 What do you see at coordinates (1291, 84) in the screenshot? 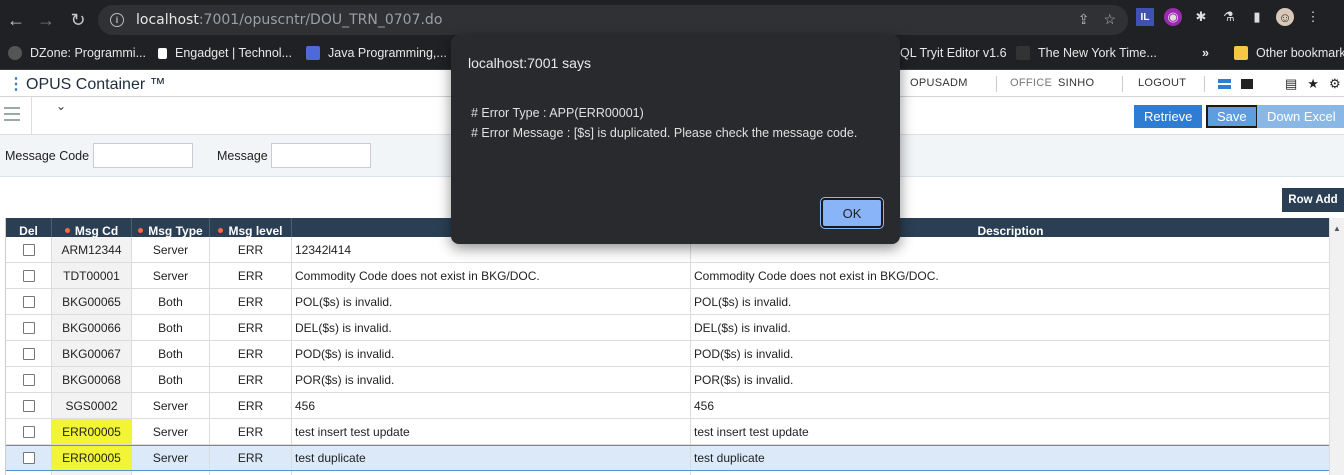
I see `document-icon: ▤` at bounding box center [1291, 84].